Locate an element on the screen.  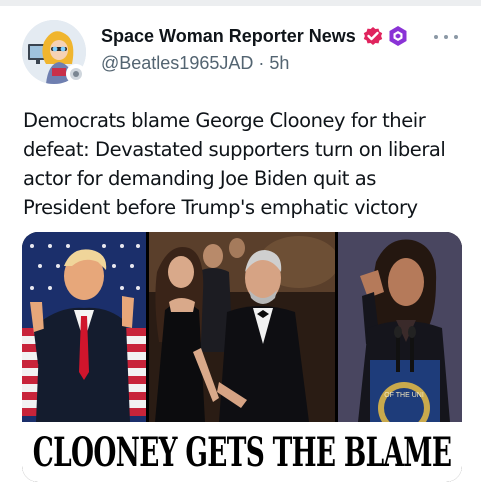
author-name-row: Space Woman Reporter News is located at coordinates (254, 36).